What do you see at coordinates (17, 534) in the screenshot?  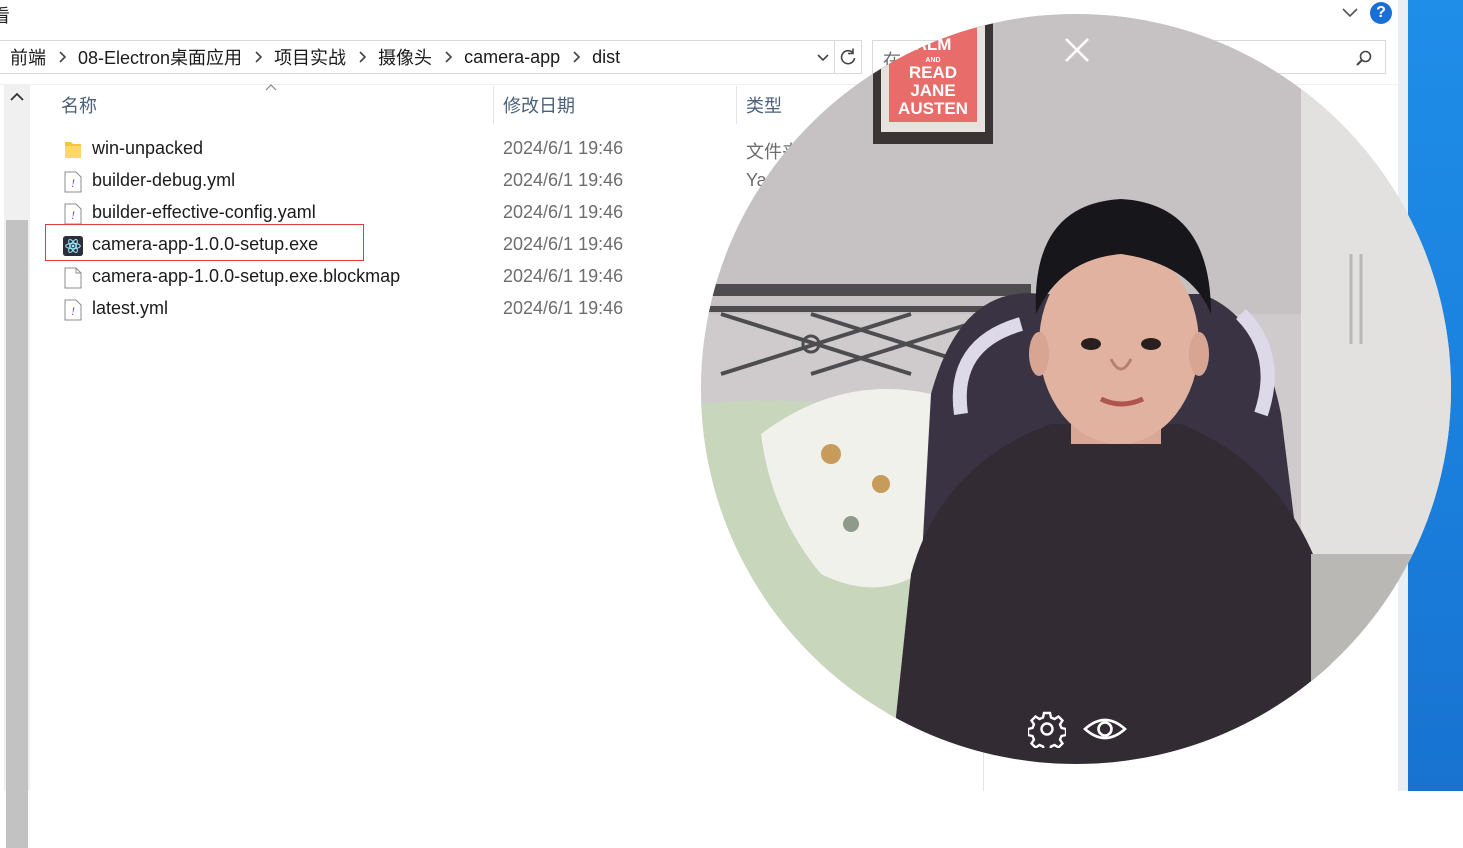 I see `scrollbar-thumb` at bounding box center [17, 534].